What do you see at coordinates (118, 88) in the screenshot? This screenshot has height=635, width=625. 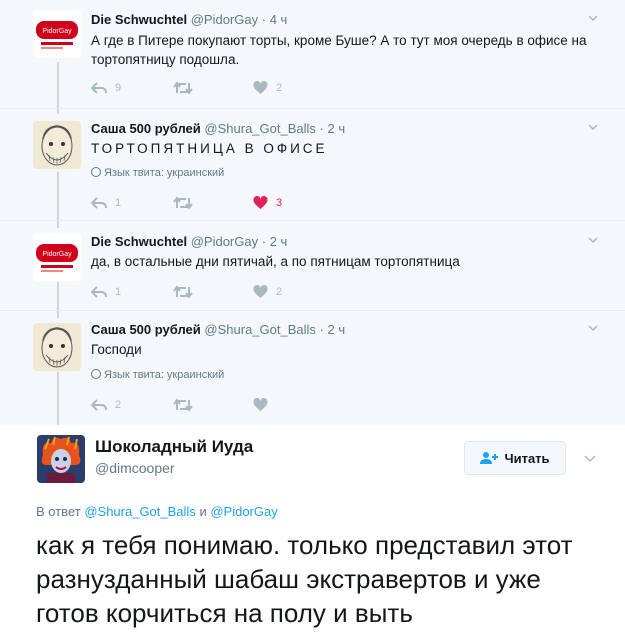 I see `reply-count: 9` at bounding box center [118, 88].